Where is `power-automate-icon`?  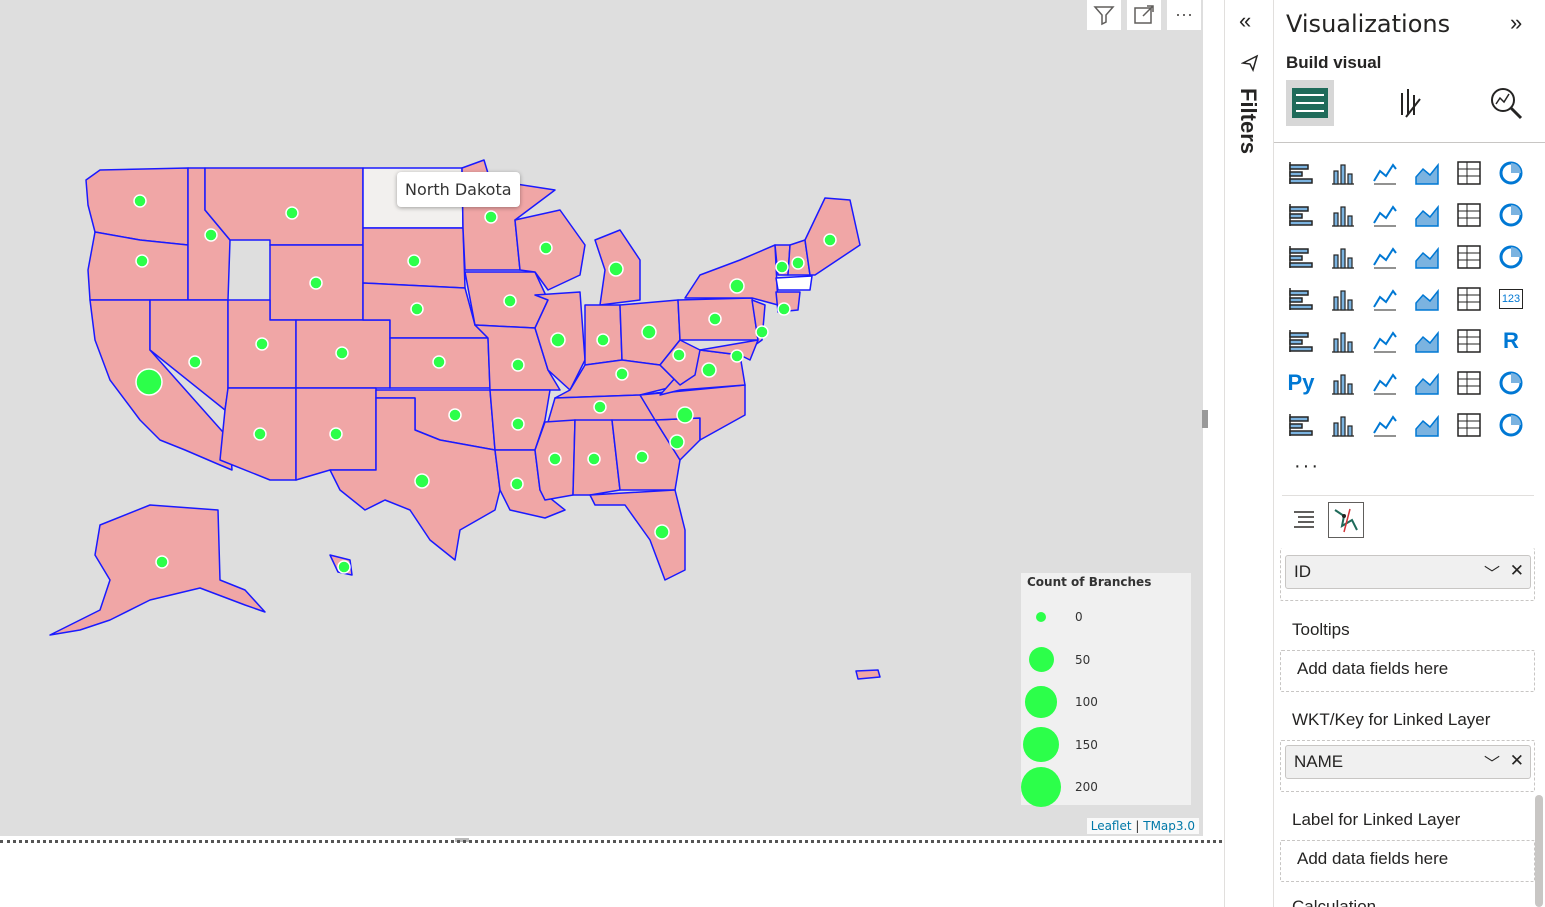 power-automate-icon is located at coordinates (1343, 425).